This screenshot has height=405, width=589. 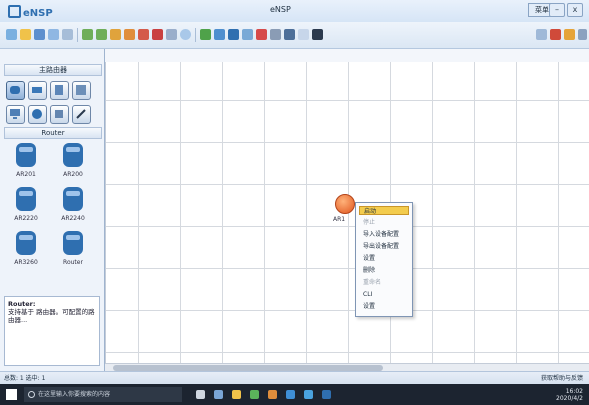 I want to click on print-icon, so click(x=67, y=34).